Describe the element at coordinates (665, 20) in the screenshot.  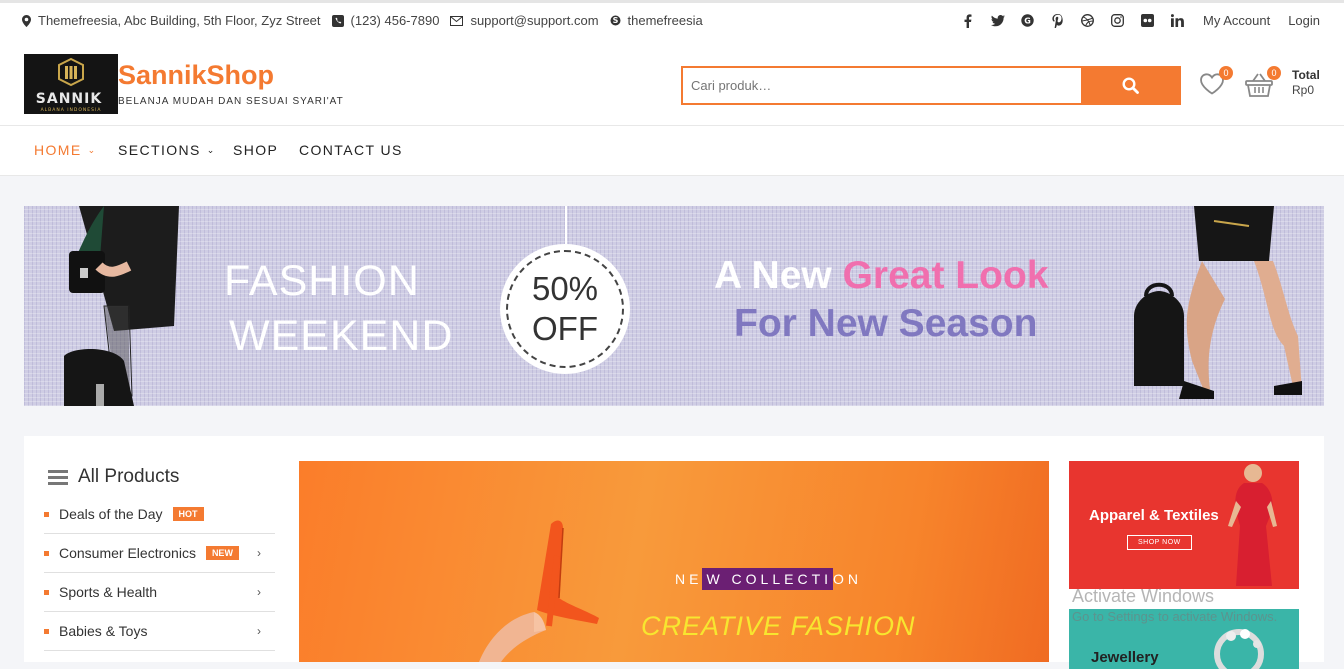
I see `skype-text: themefreesia` at that location.